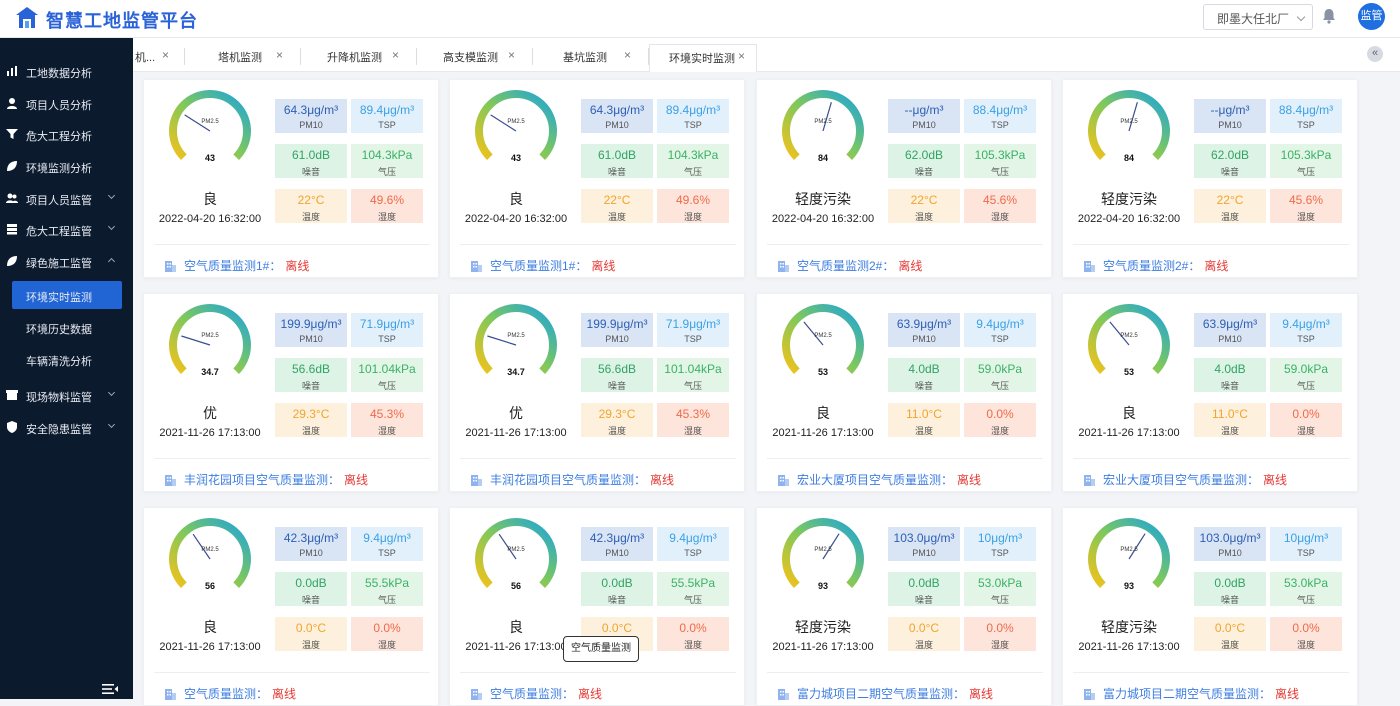  Describe the element at coordinates (475, 56) in the screenshot. I see `tab-formwork: 高支模监测 ×` at that location.